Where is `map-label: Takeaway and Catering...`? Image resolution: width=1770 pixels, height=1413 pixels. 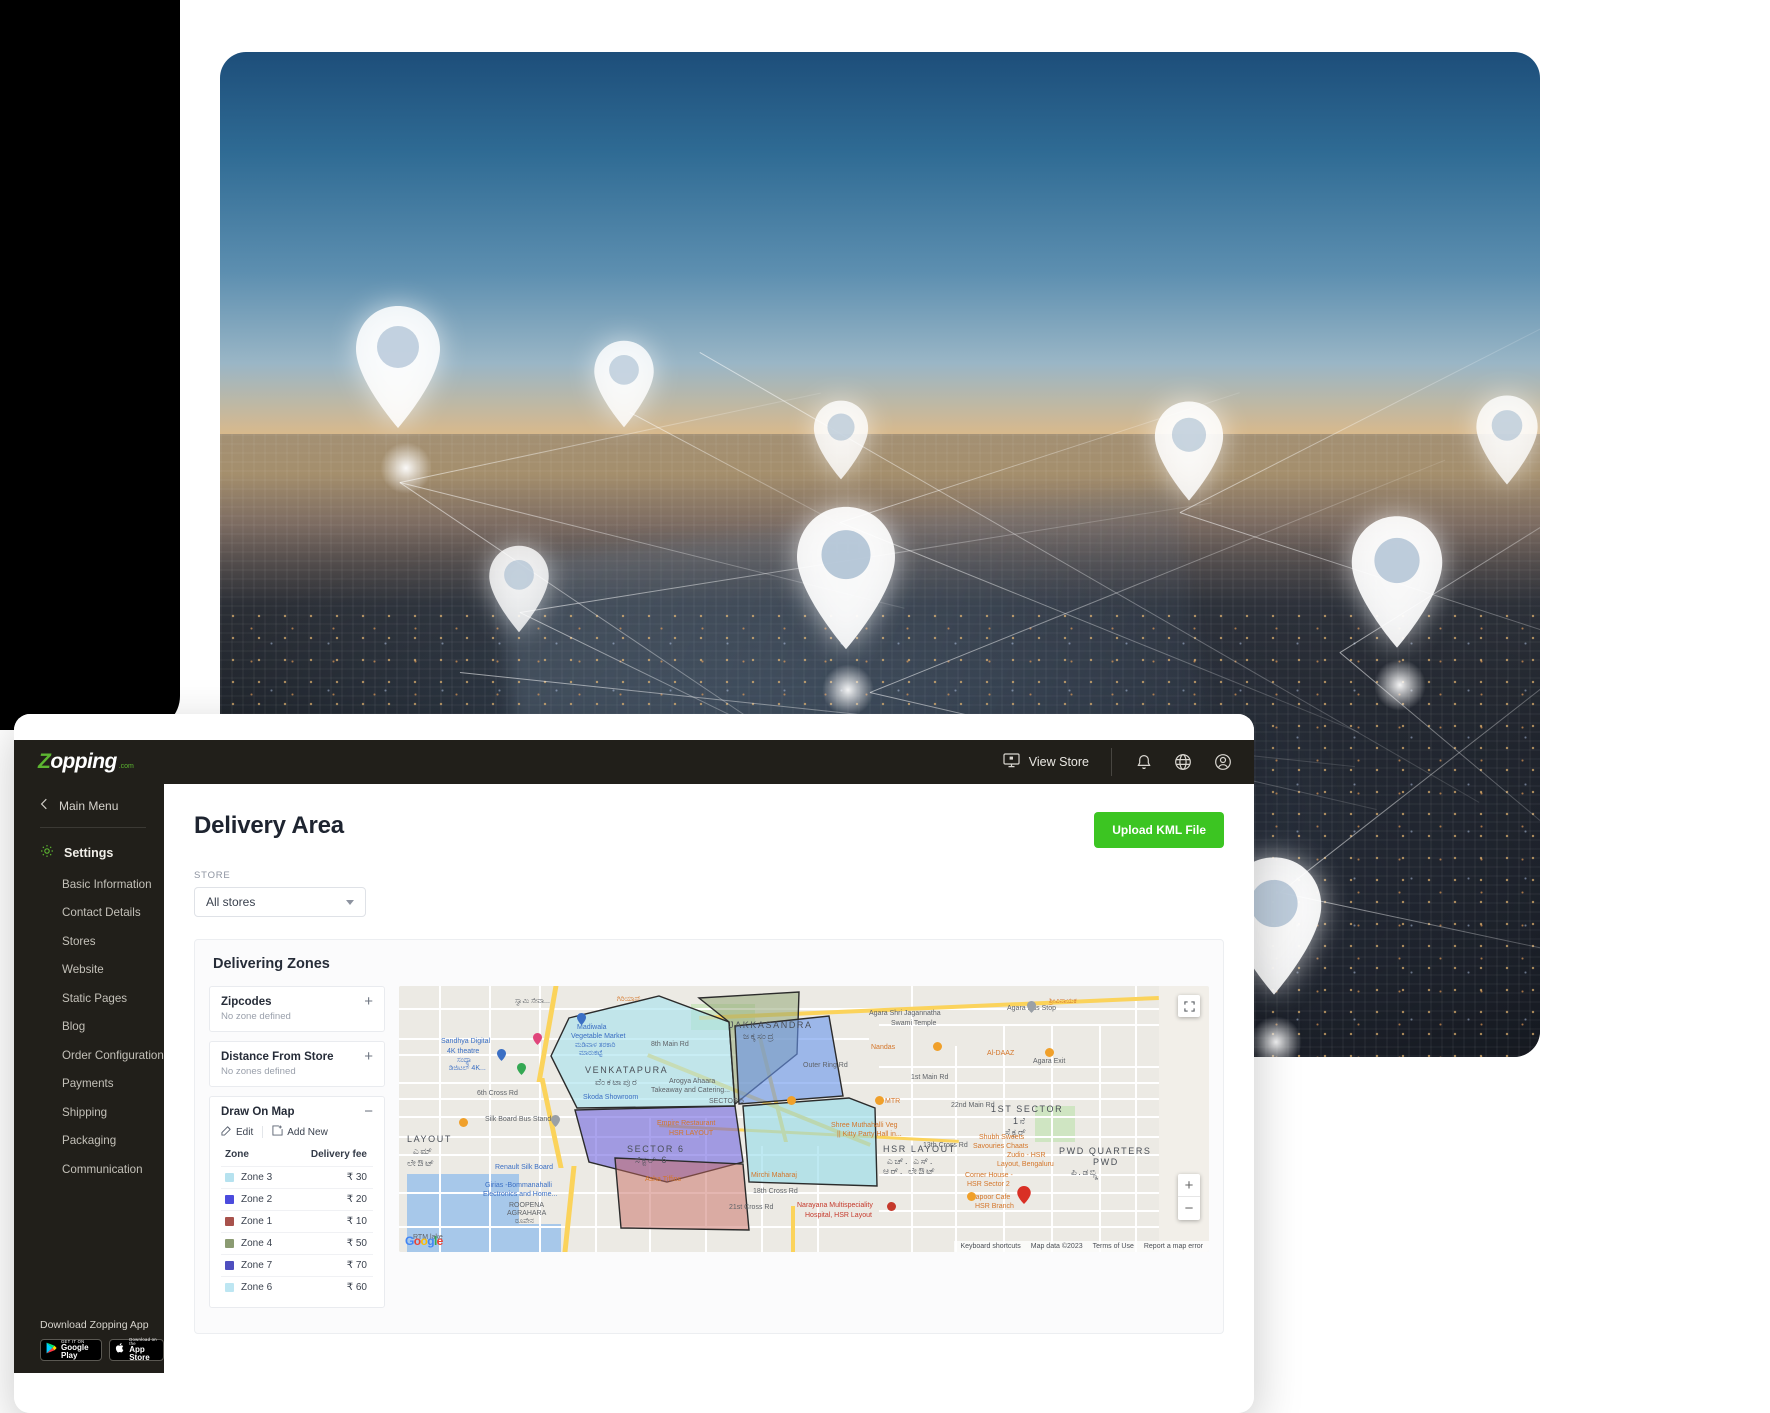
map-label: Takeaway and Catering... is located at coordinates (690, 1090).